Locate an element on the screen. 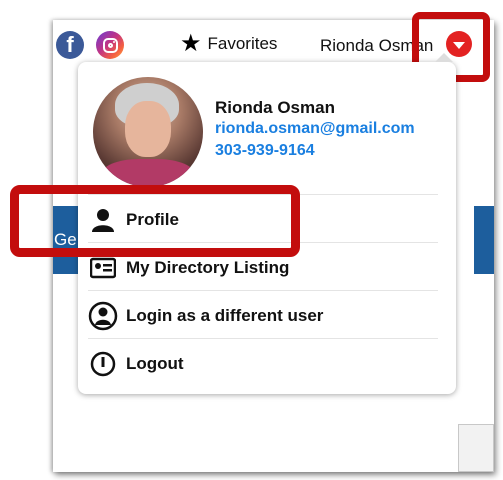 The width and height of the screenshot is (503, 480). banner-right is located at coordinates (484, 240).